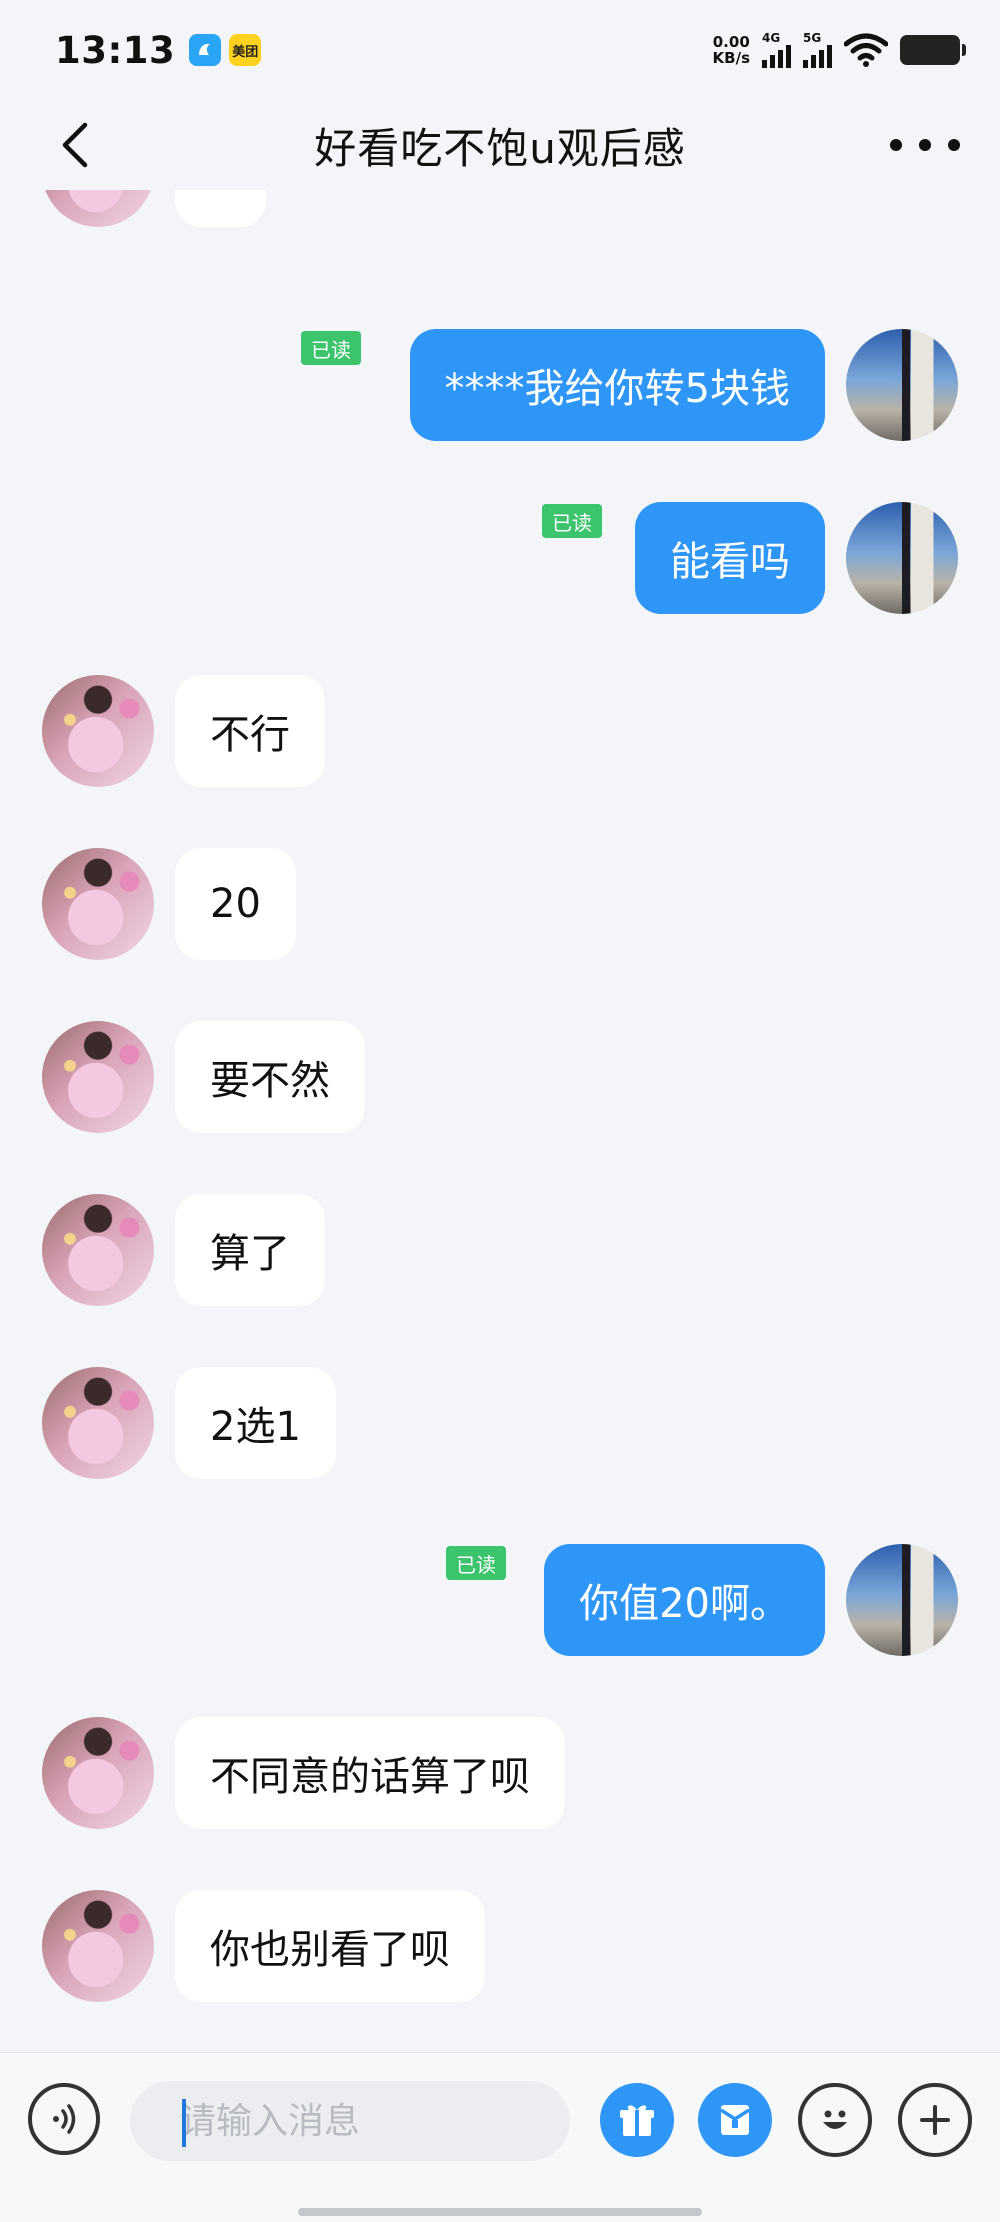 The height and width of the screenshot is (2222, 1000). I want to click on message-row: 已读 ****我给你转5块钱, so click(500, 385).